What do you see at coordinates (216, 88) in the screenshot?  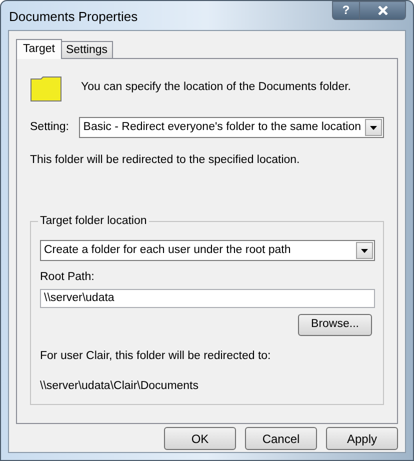 I see `intro-text: You can specify the location of the Documents folder.` at bounding box center [216, 88].